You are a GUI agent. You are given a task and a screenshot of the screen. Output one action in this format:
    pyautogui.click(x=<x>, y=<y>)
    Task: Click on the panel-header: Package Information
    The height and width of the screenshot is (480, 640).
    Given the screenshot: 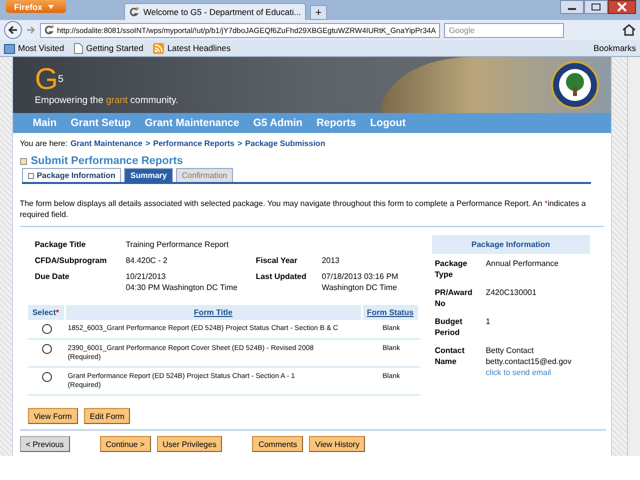 What is the action you would take?
    pyautogui.click(x=511, y=244)
    